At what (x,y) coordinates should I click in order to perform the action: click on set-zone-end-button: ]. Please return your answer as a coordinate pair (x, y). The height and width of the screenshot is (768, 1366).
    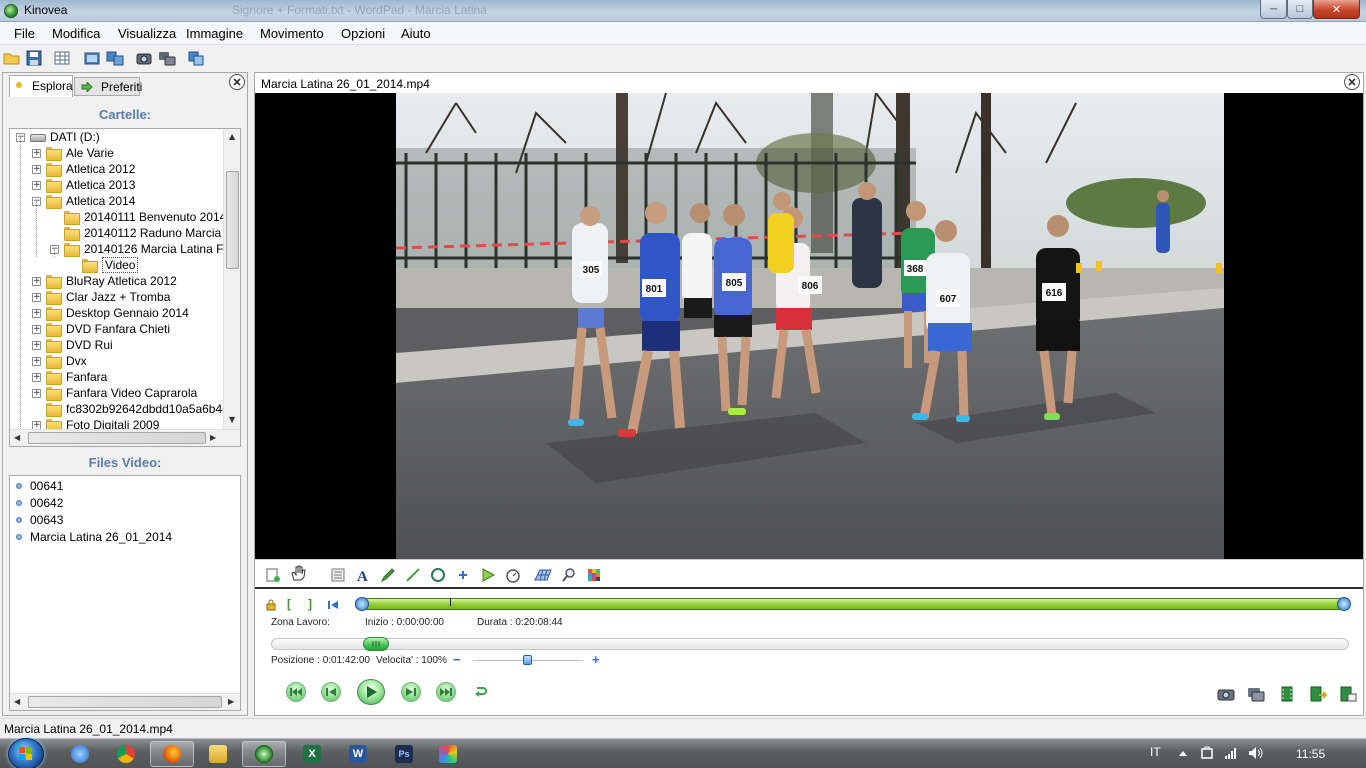
    Looking at the image, I should click on (310, 604).